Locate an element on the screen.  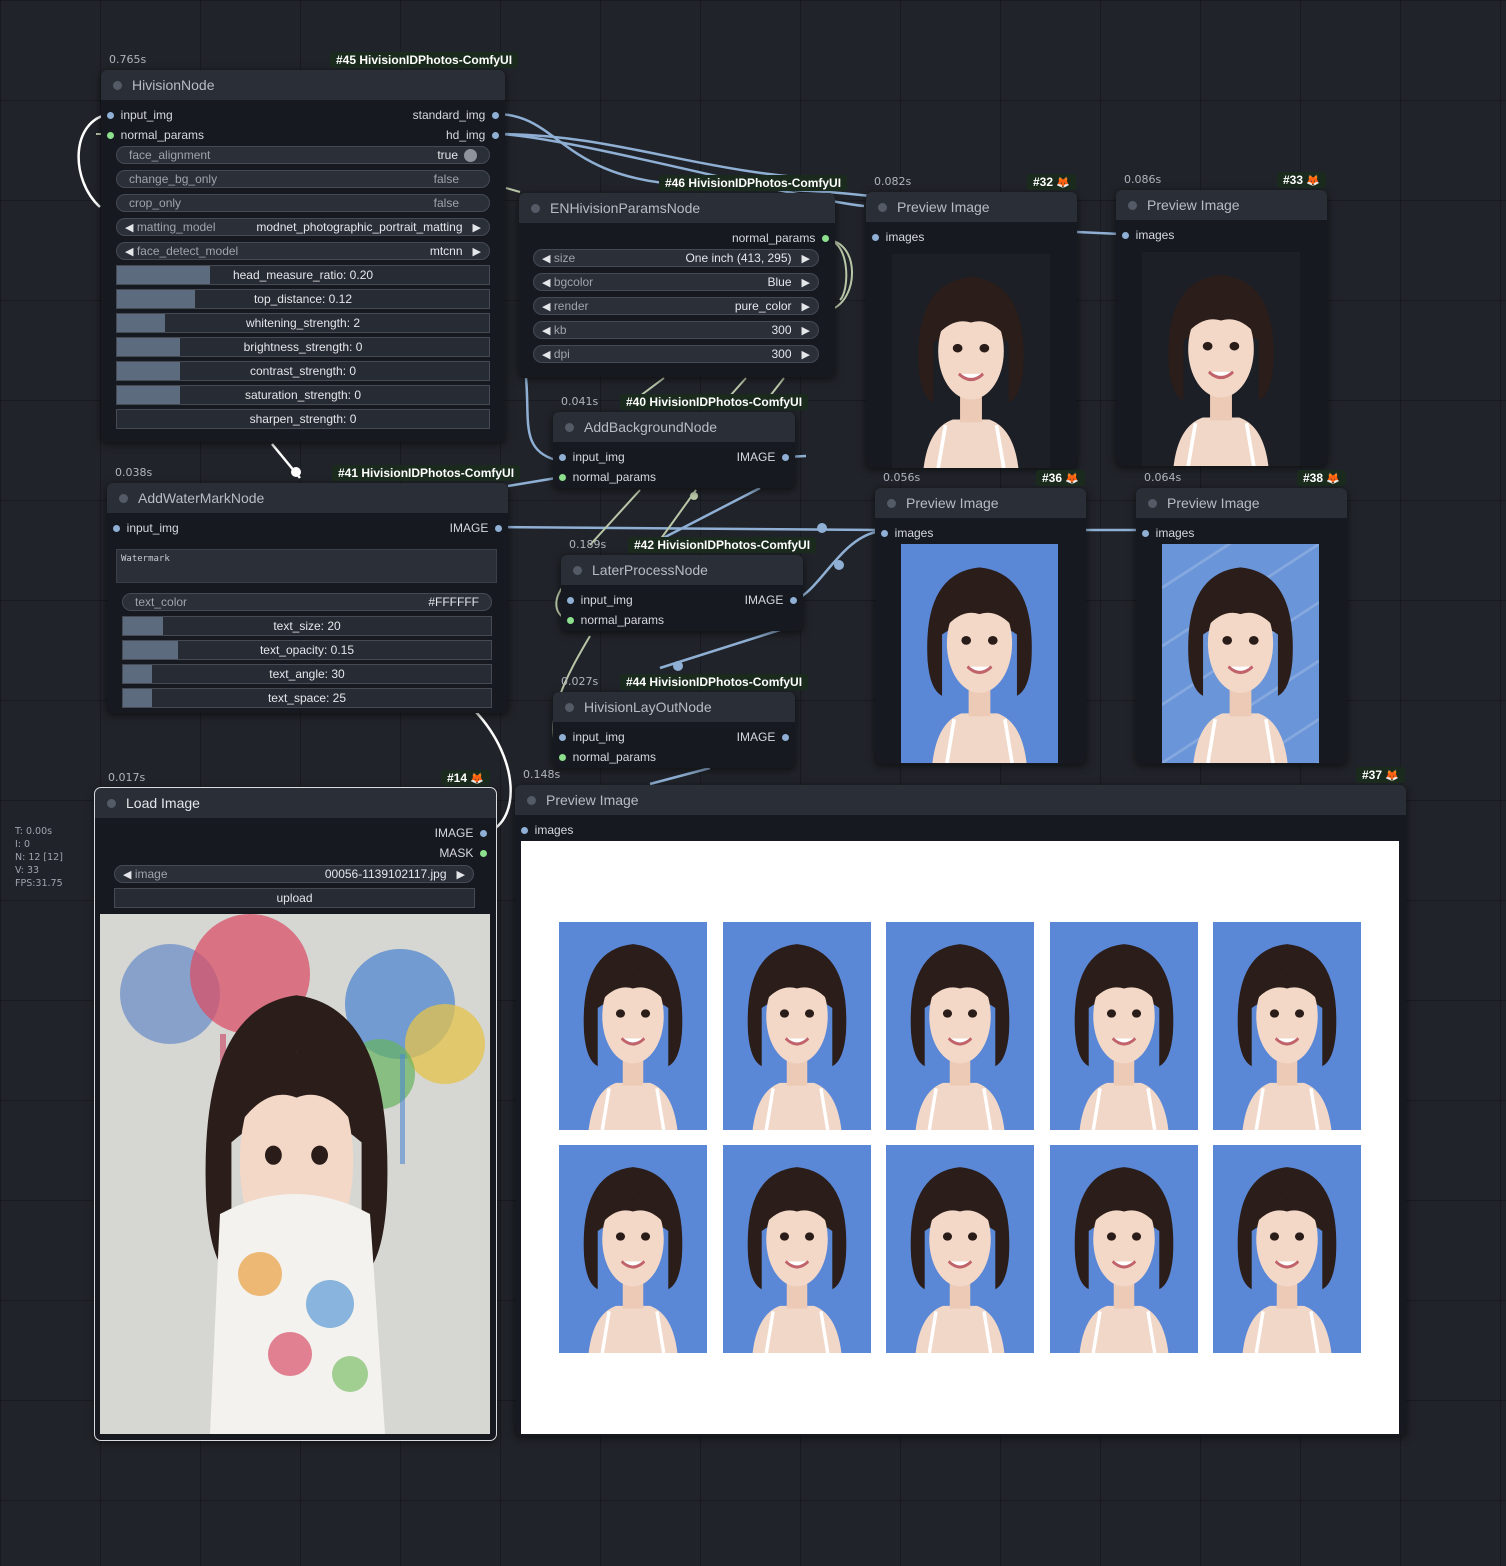
combo-kb: ◀ kb 300 ▶ is located at coordinates (676, 330).